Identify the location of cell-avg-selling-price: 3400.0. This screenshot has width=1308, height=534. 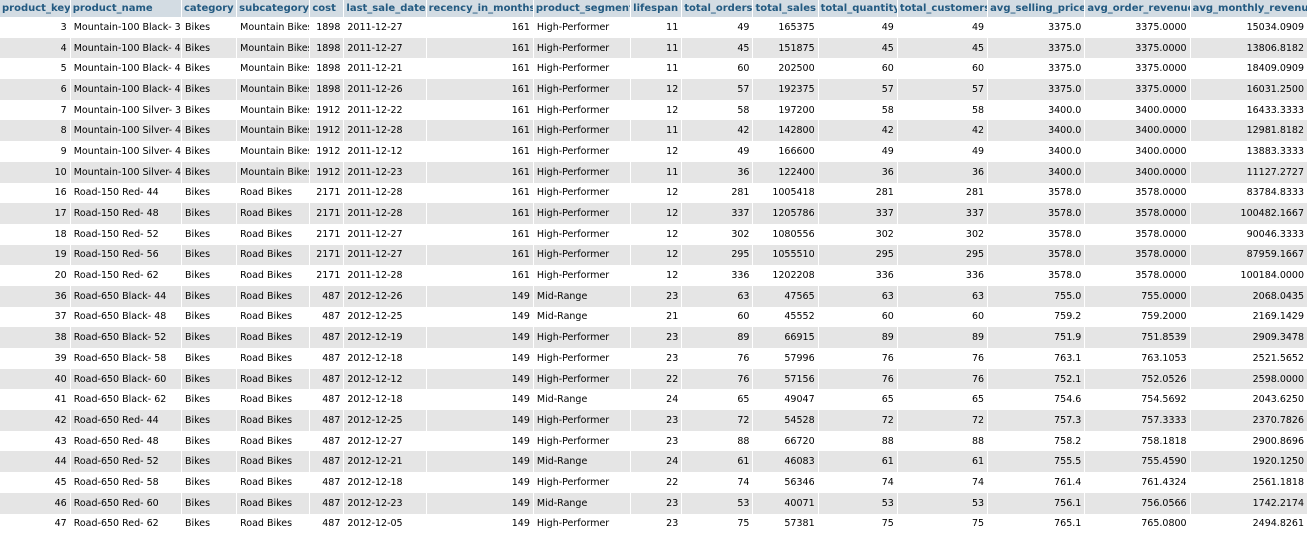
(1036, 172).